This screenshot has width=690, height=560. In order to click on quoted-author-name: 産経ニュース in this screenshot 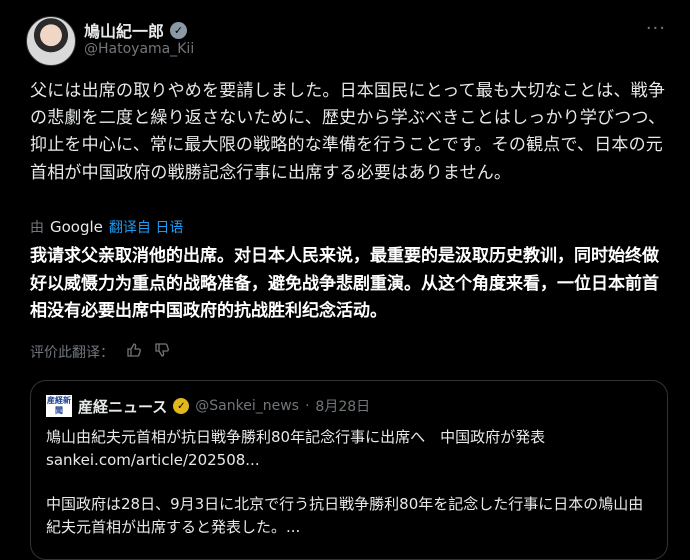, I will do `click(122, 406)`.